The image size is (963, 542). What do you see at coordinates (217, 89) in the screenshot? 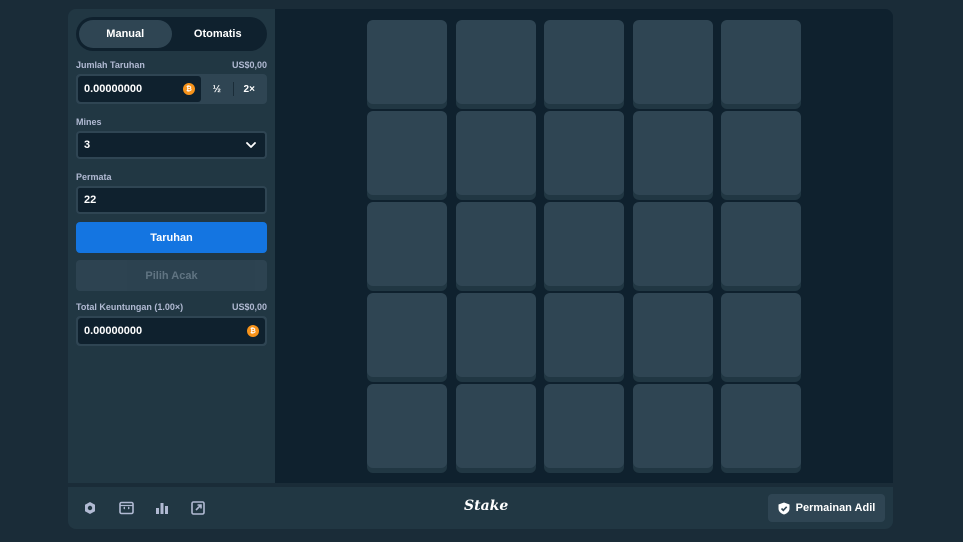
I see `half-bet-button: ½` at bounding box center [217, 89].